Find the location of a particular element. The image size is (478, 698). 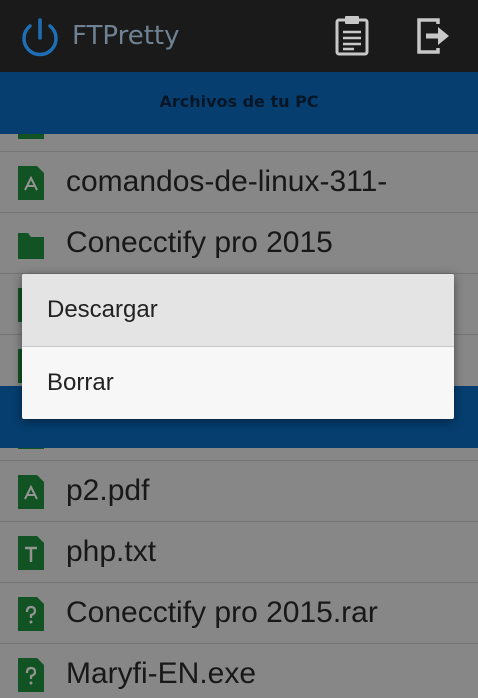

clipboard-icon is located at coordinates (352, 36).